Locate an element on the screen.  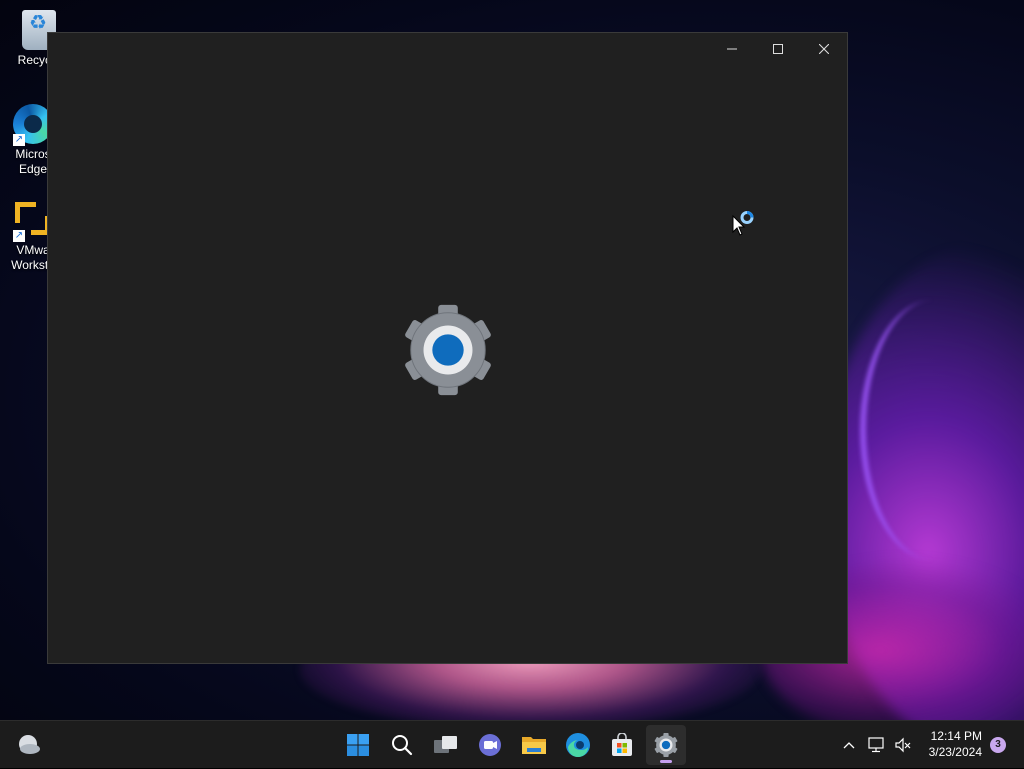
network-icon is located at coordinates (876, 745).